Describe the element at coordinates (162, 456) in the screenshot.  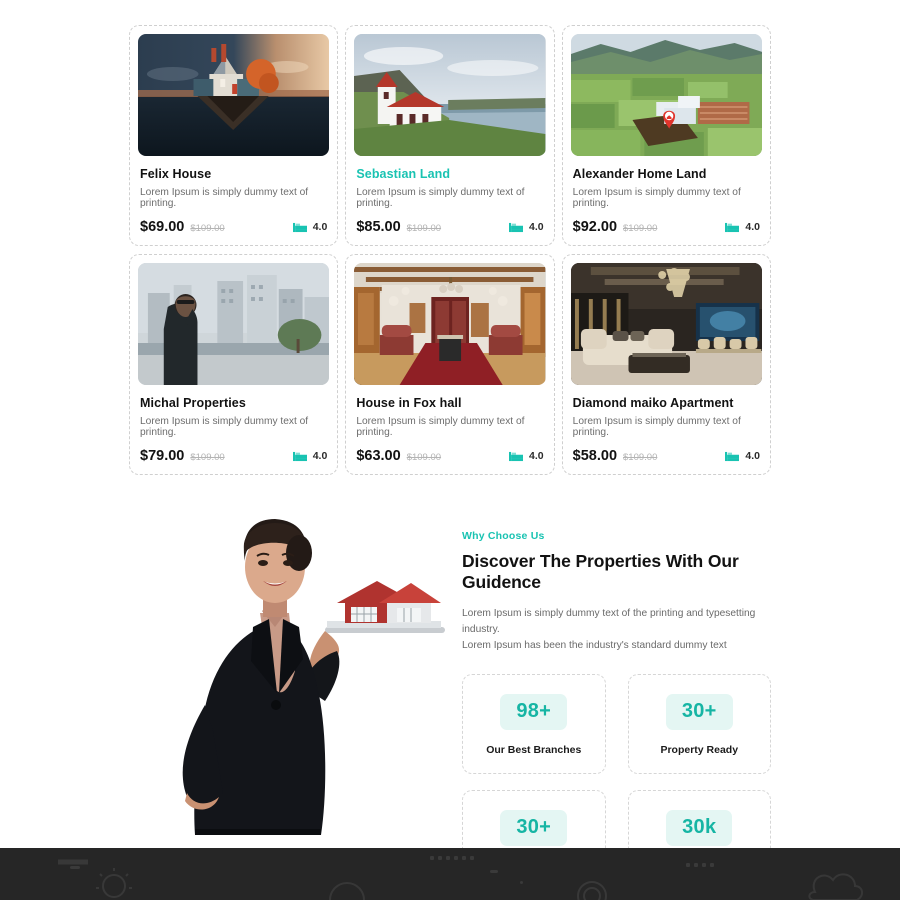
I see `property-price: $79.00` at that location.